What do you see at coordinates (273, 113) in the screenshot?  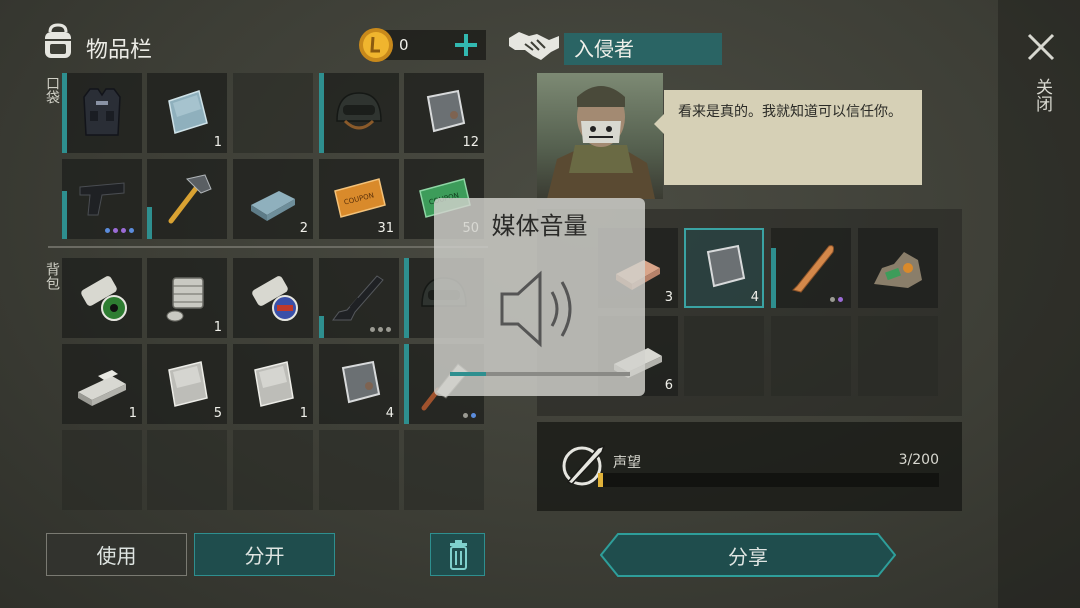 I see `pocket-slot-empty` at bounding box center [273, 113].